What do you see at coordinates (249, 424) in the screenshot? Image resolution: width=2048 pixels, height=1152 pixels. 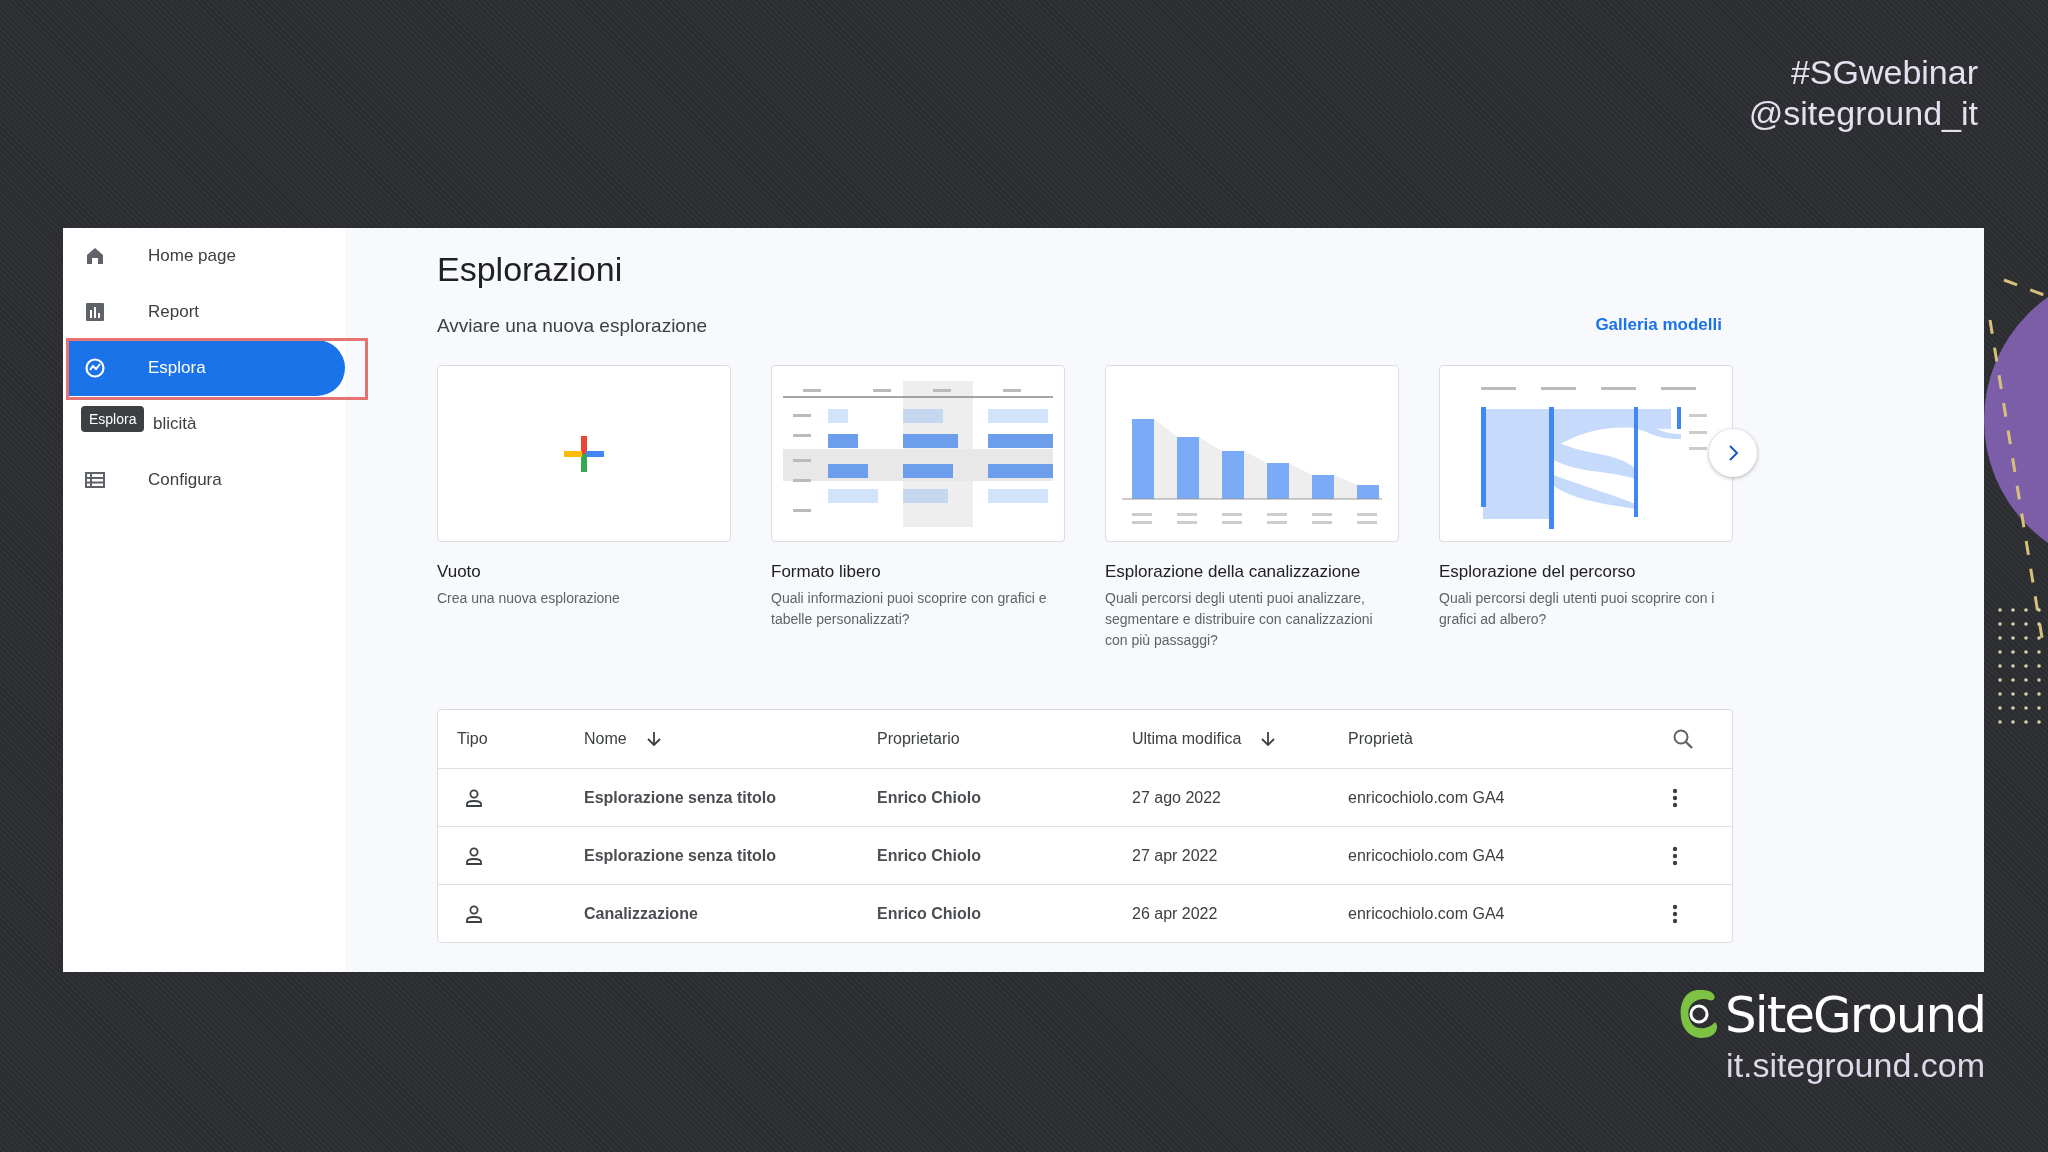 I see `sidebar-item: blicità` at bounding box center [249, 424].